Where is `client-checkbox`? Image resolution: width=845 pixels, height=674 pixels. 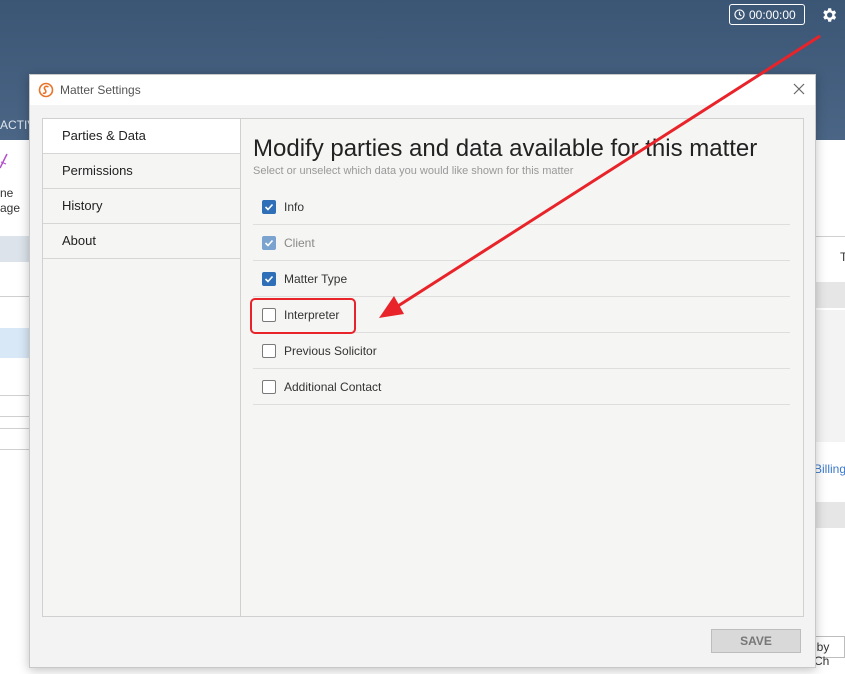
client-checkbox is located at coordinates (269, 242).